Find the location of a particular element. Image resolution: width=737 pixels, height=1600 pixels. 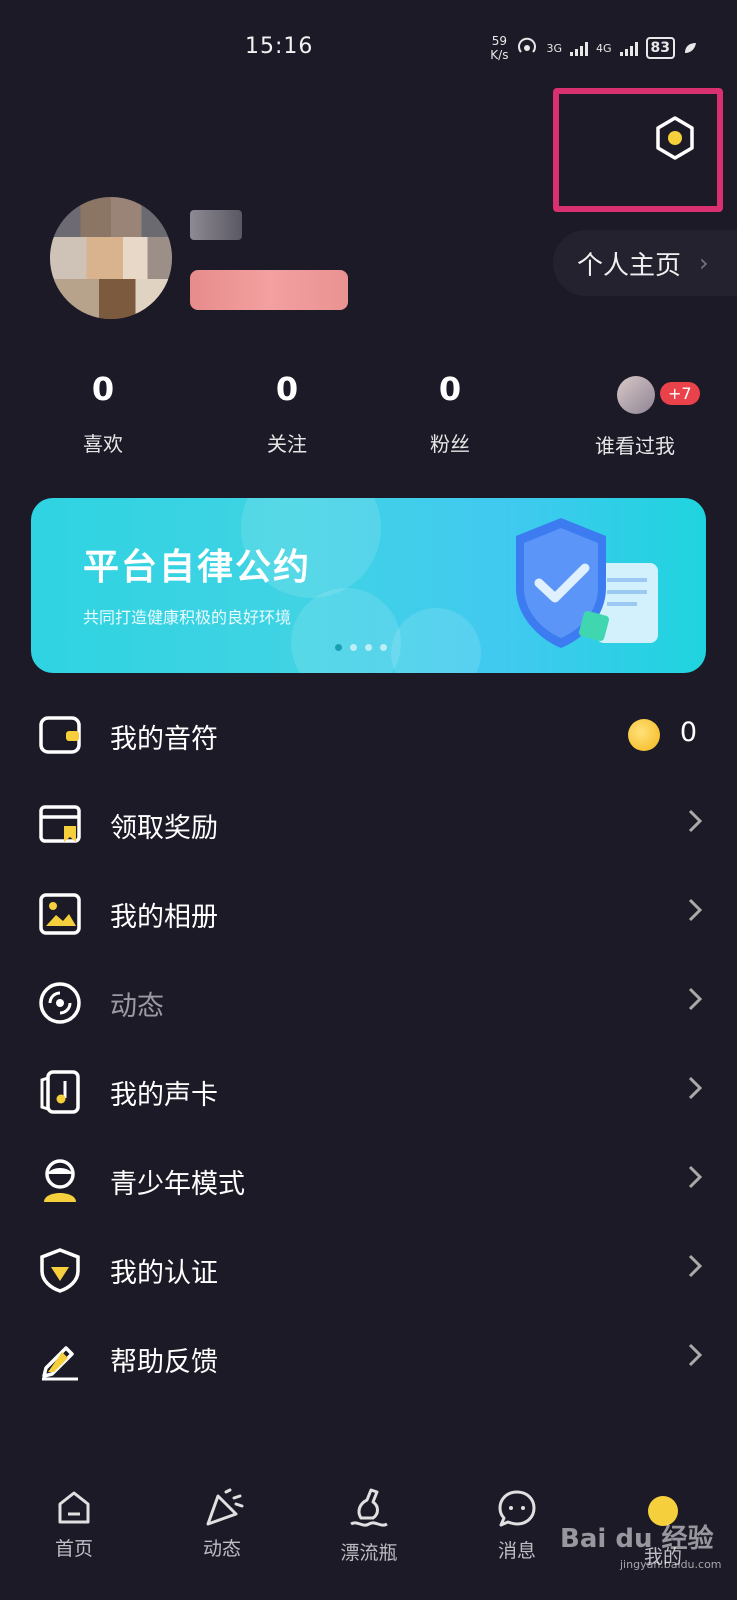

baidu-watermark-url: jingyan.baidu.com is located at coordinates (671, 1564).